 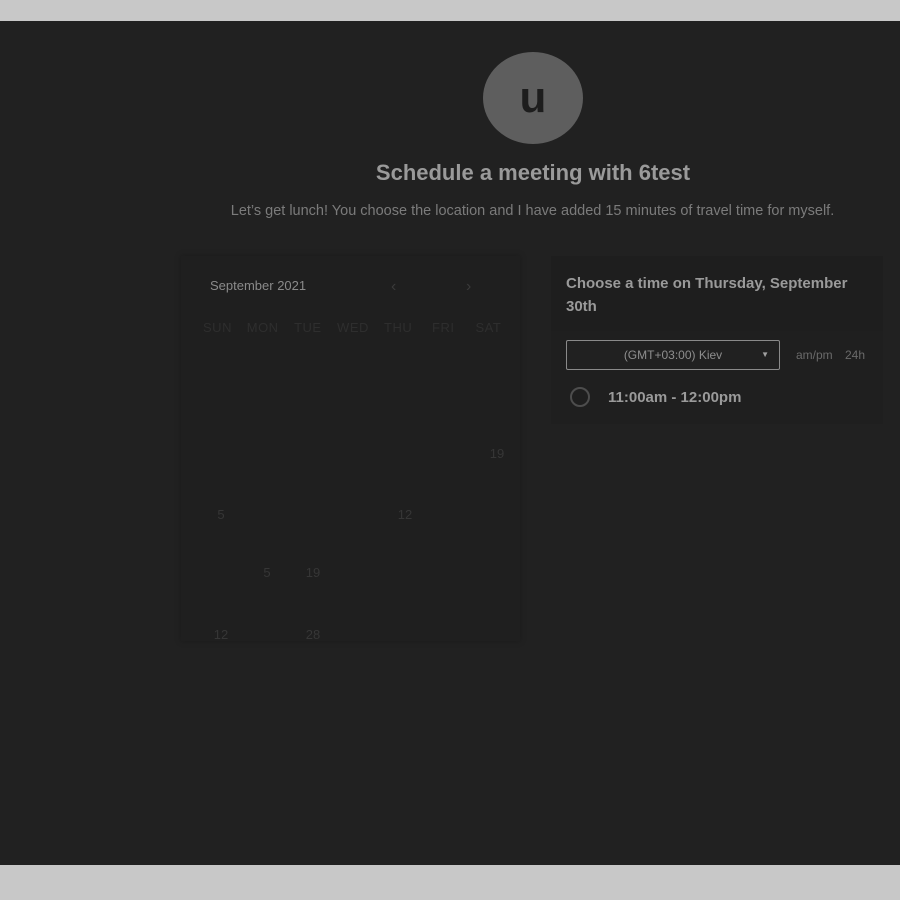 What do you see at coordinates (580, 397) in the screenshot?
I see `radio-button` at bounding box center [580, 397].